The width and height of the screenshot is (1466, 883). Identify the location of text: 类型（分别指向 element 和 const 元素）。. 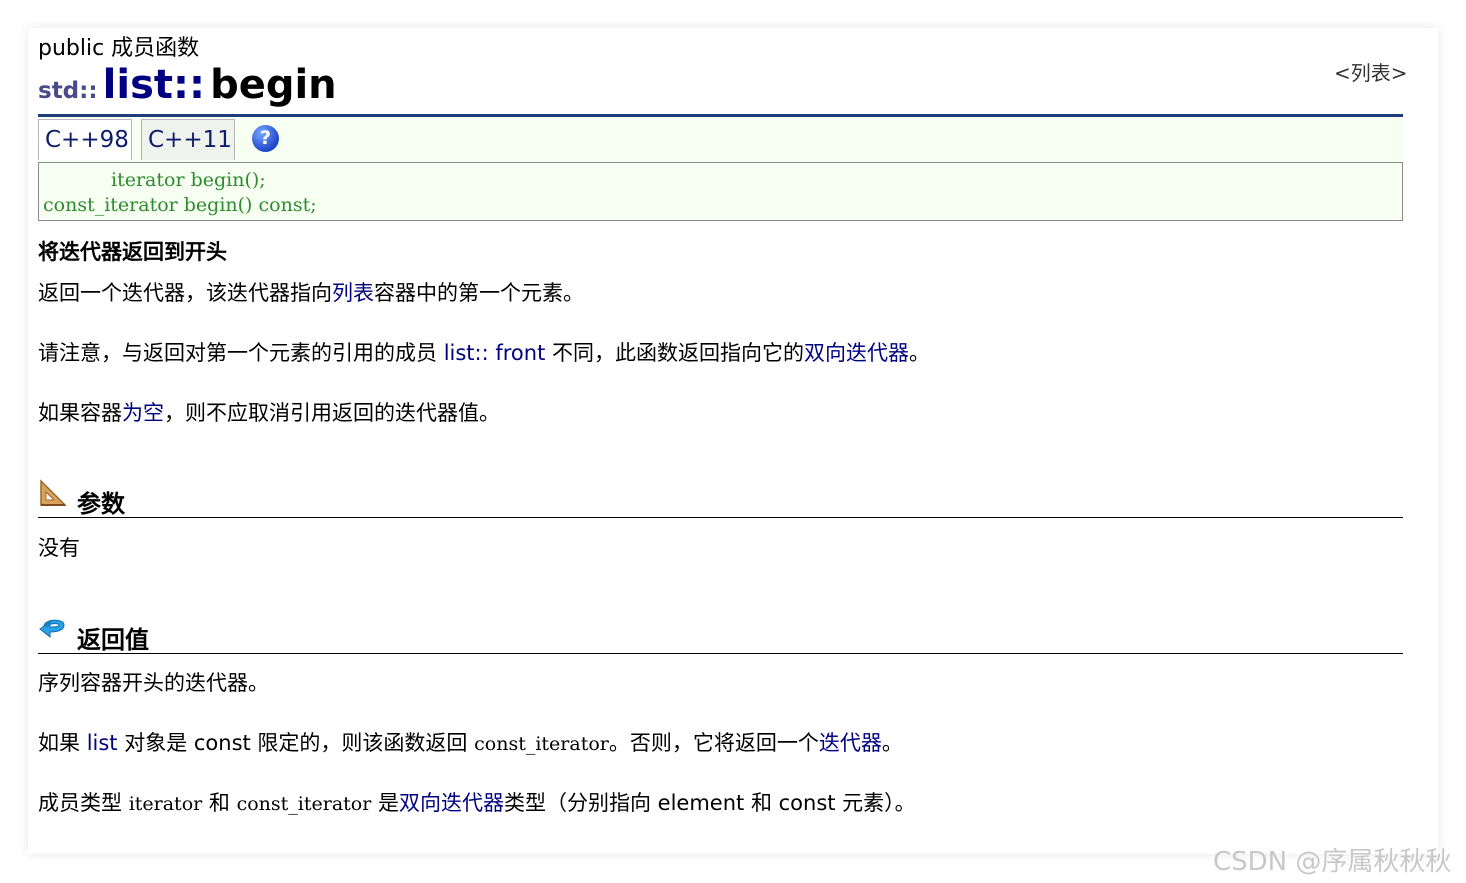
(710, 803).